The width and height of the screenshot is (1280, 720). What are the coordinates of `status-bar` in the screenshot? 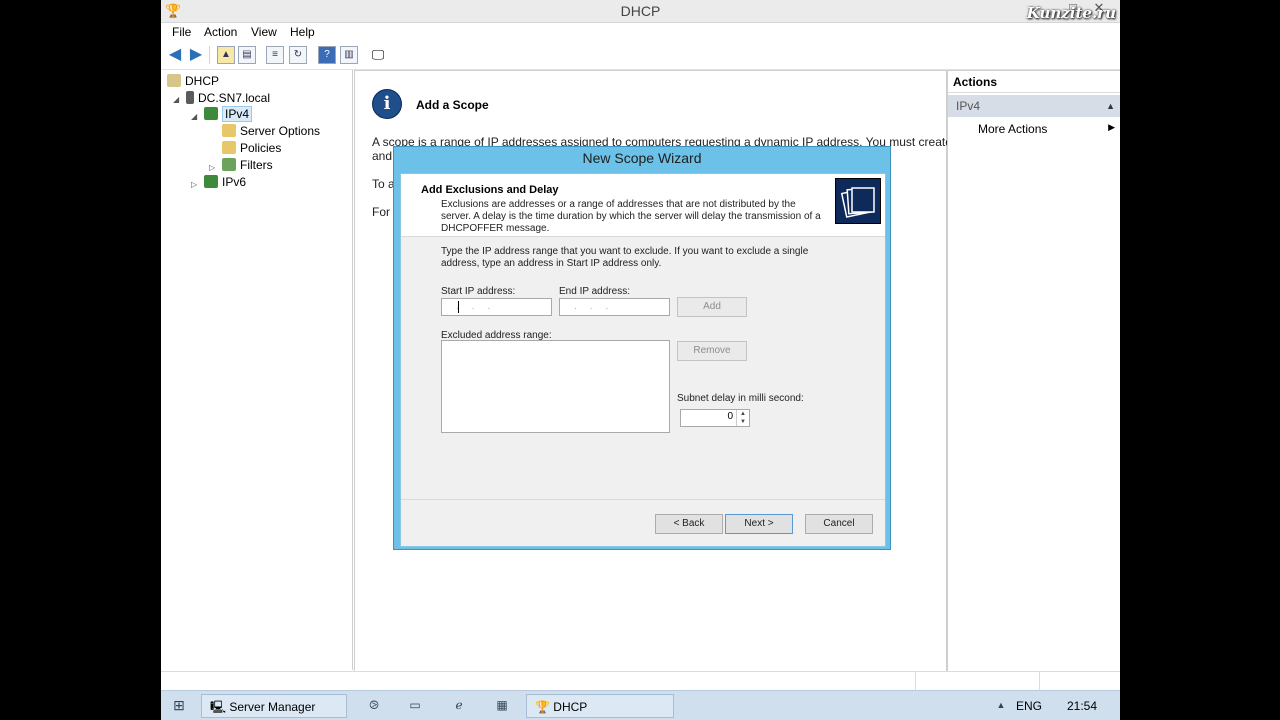 It's located at (640, 681).